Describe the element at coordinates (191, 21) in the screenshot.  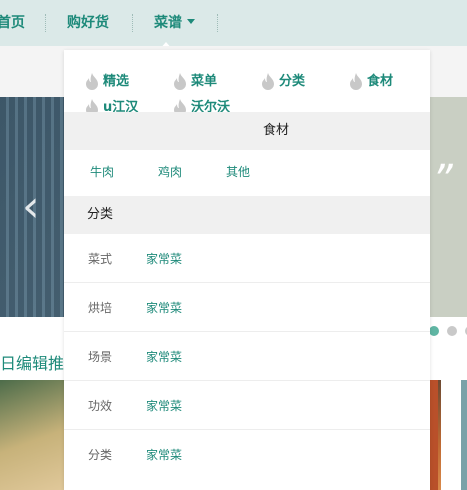
I see `chevron-down-icon` at that location.